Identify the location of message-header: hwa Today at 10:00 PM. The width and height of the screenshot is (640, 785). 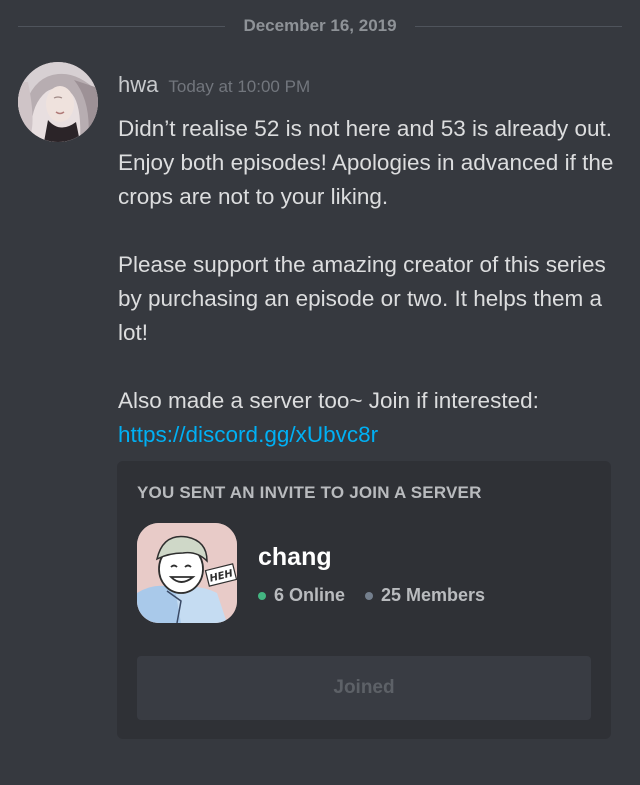
(214, 88).